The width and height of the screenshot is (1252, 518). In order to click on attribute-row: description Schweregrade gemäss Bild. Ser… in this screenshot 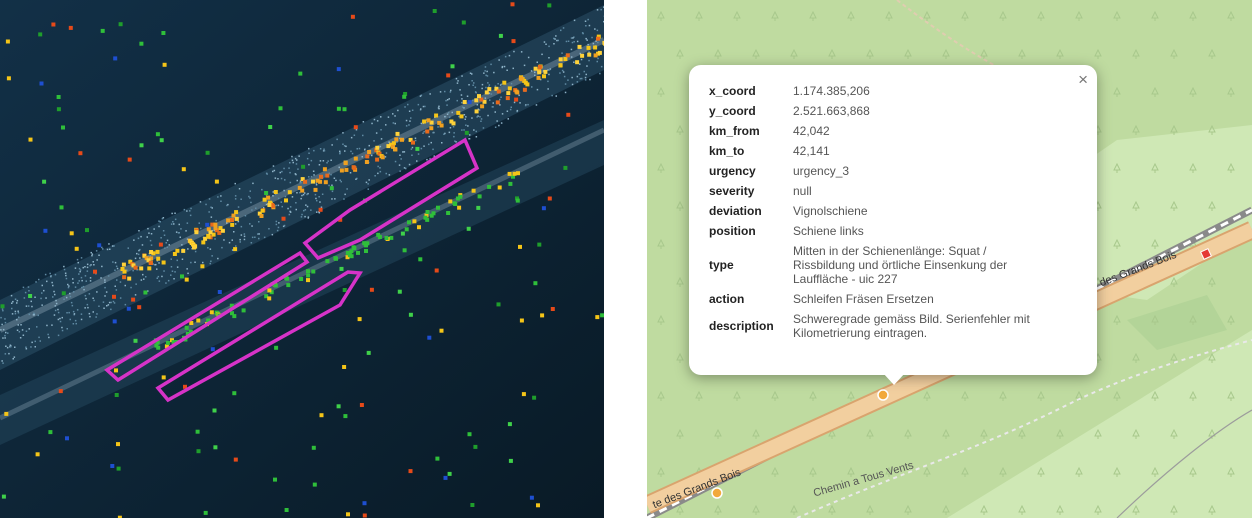, I will do `click(881, 326)`.